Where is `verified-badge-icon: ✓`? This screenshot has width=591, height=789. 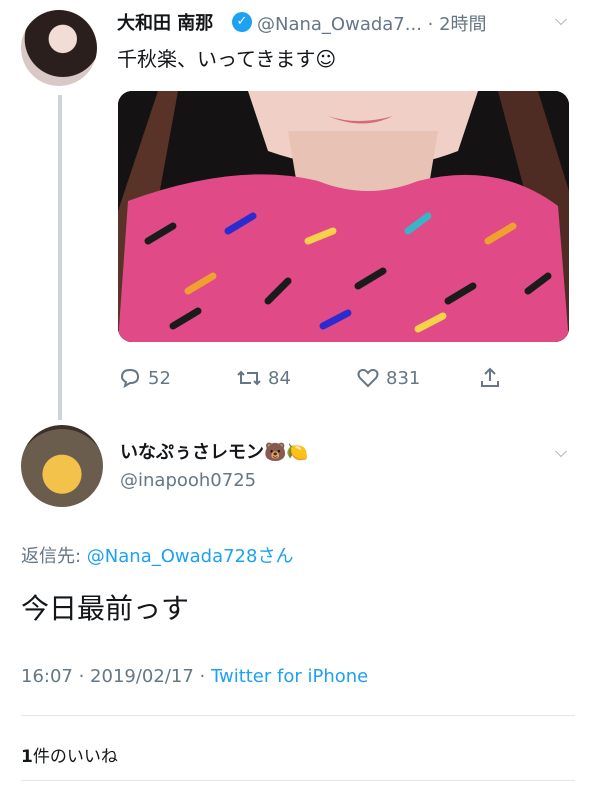 verified-badge-icon: ✓ is located at coordinates (242, 22).